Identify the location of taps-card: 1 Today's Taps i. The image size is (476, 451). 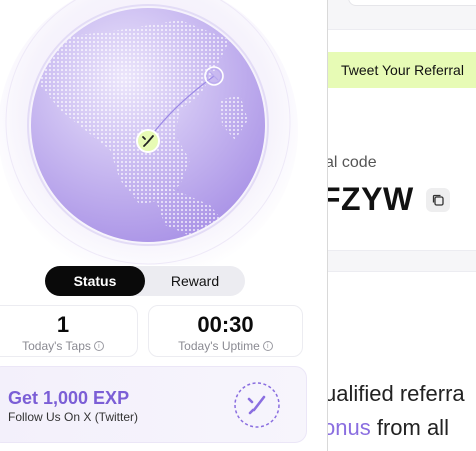
(69, 331).